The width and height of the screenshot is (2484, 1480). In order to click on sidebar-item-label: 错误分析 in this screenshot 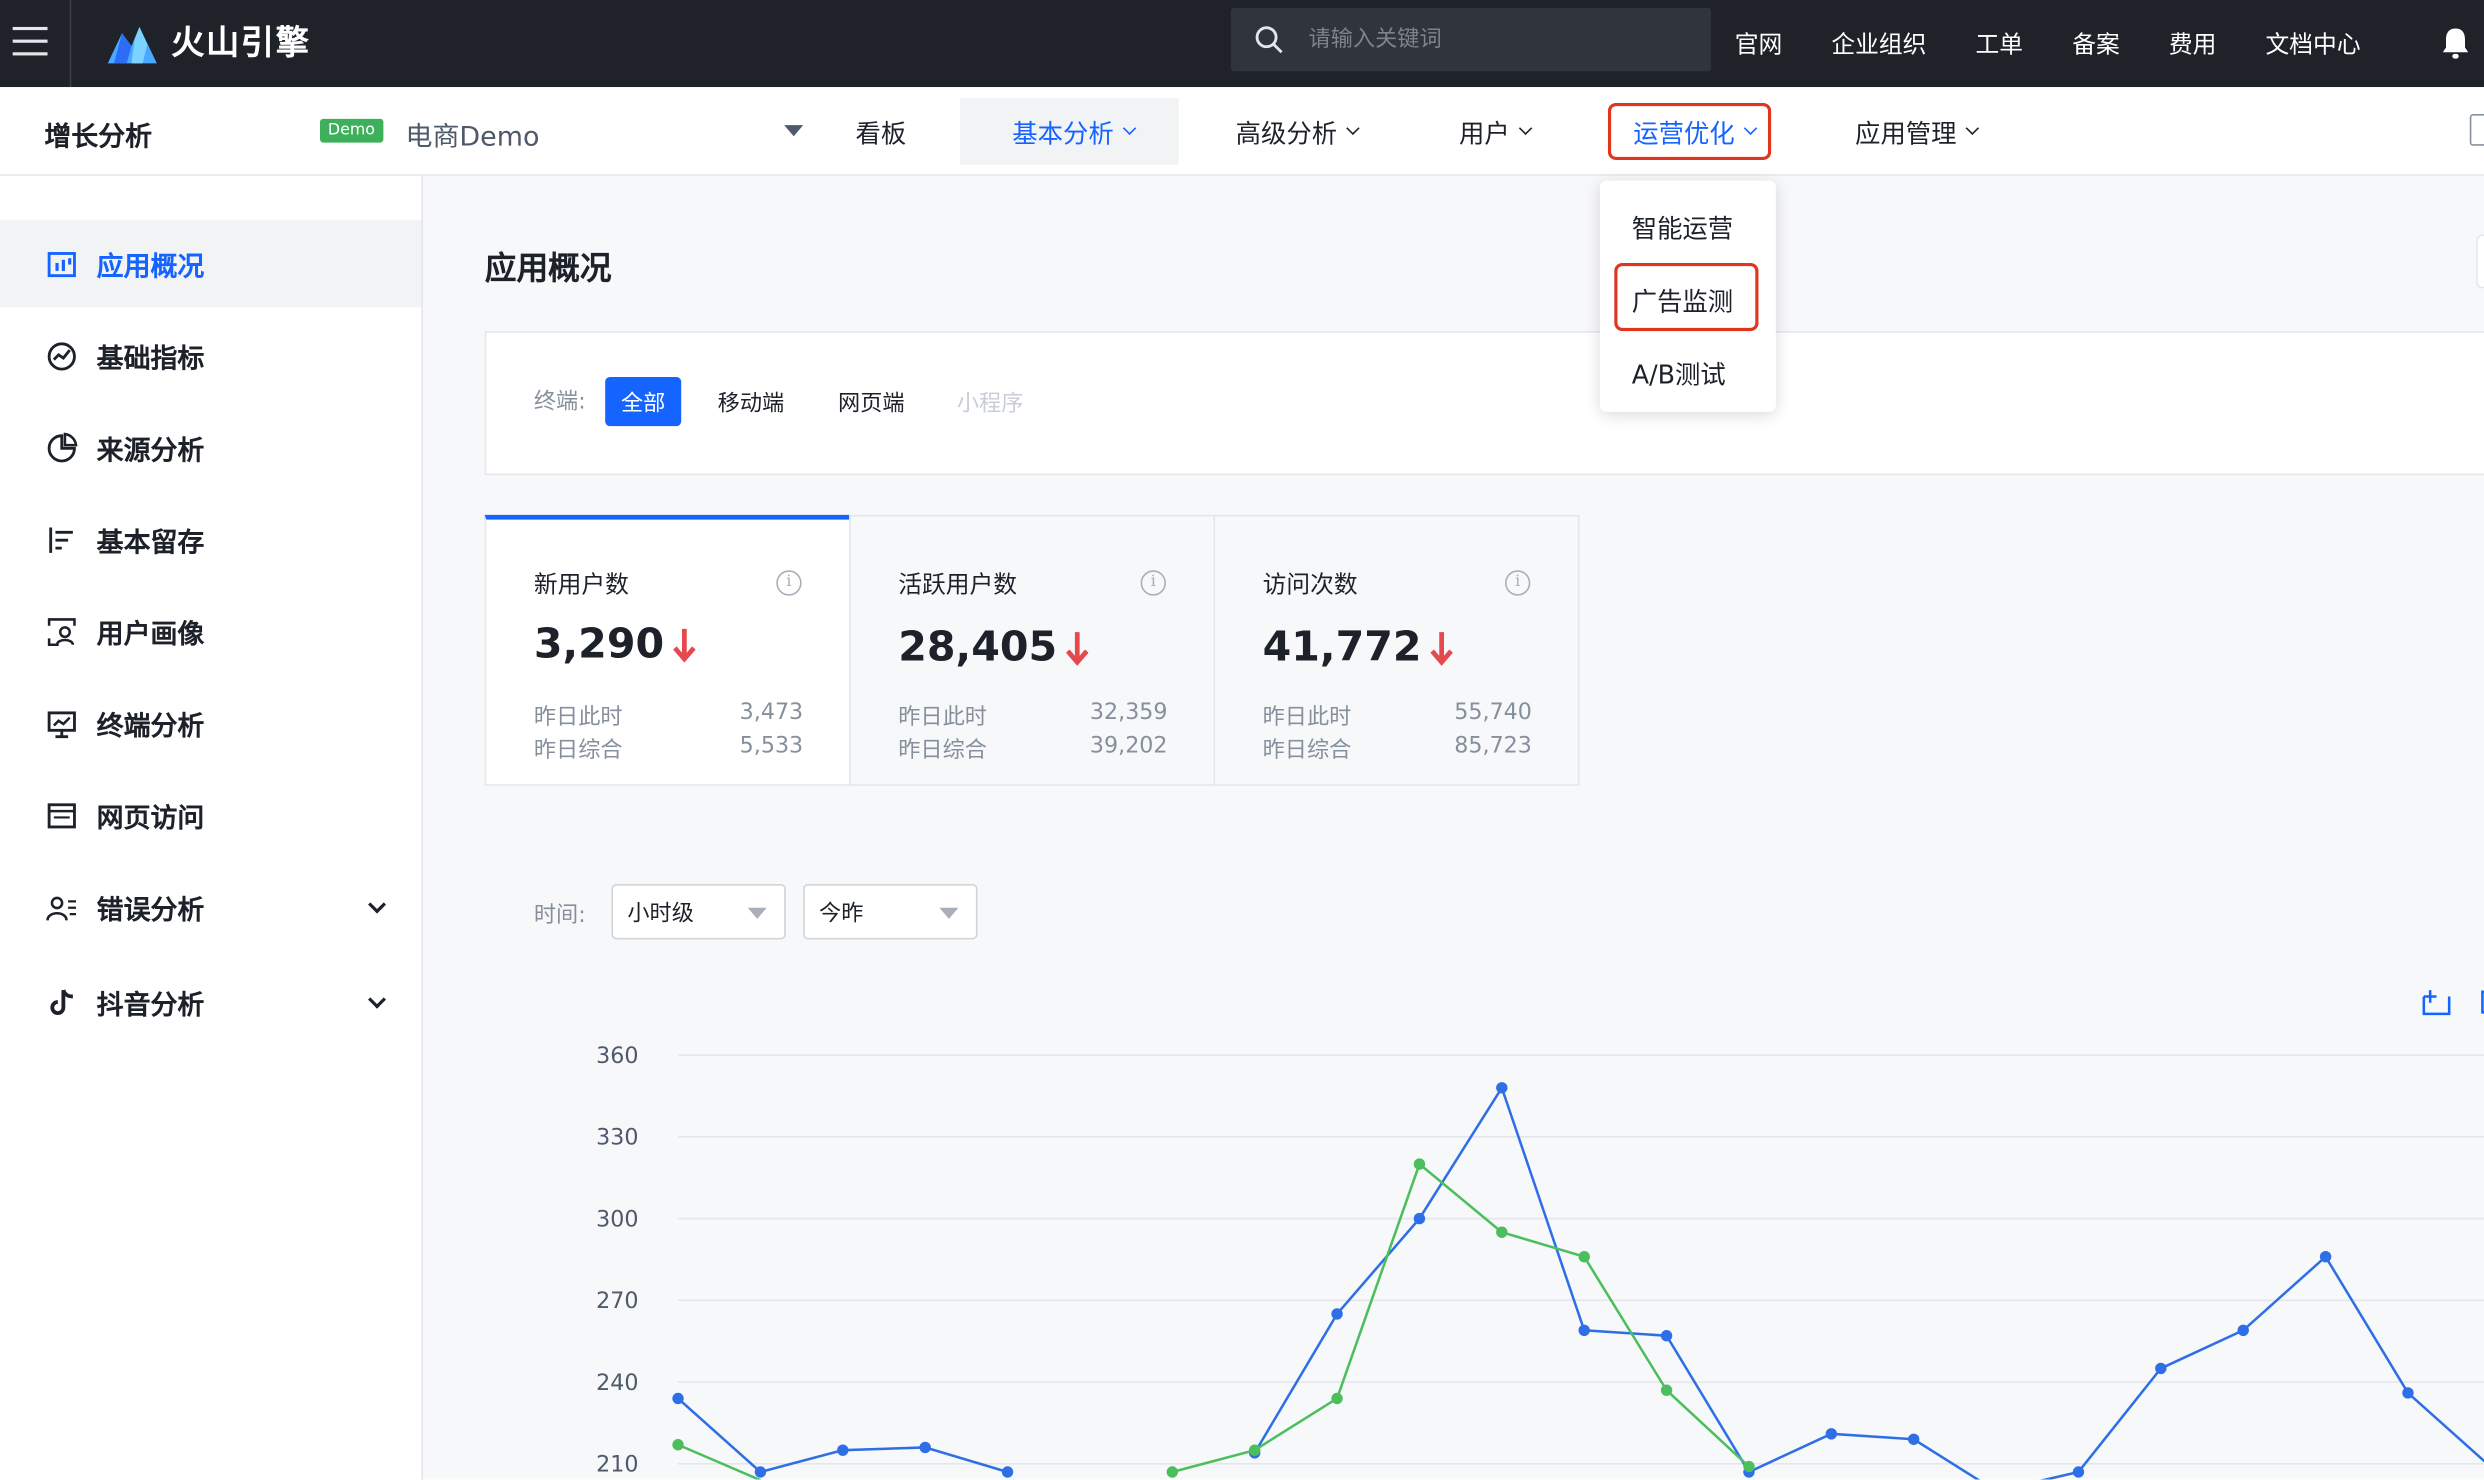, I will do `click(150, 911)`.